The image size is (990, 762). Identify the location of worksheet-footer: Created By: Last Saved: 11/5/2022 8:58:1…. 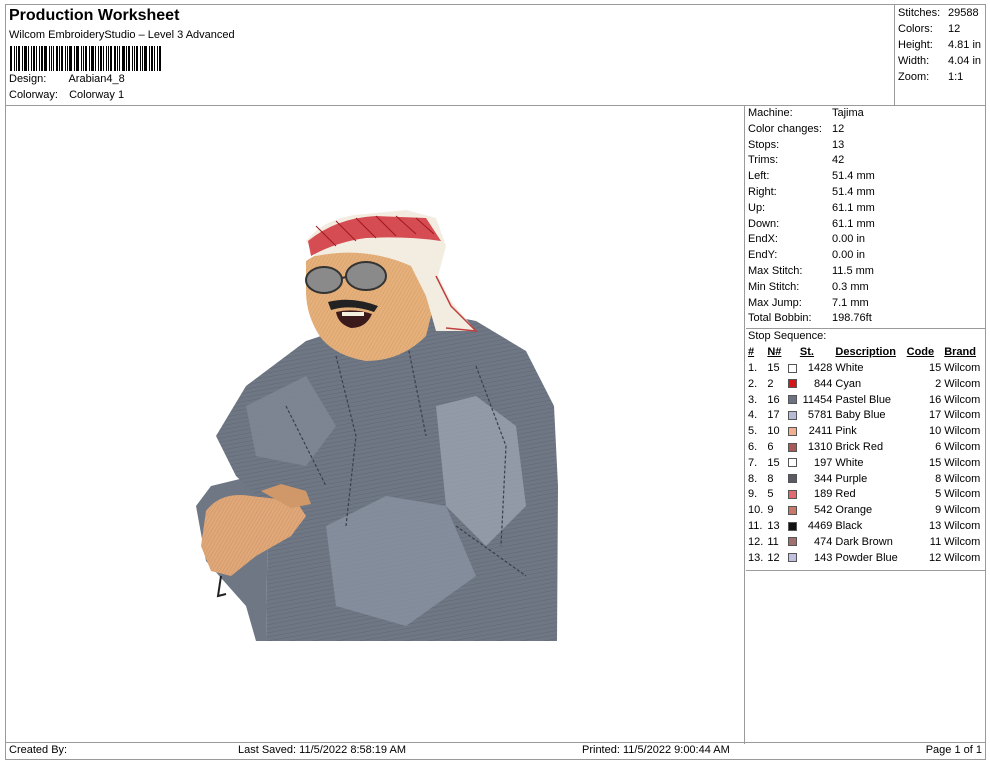
(495, 750).